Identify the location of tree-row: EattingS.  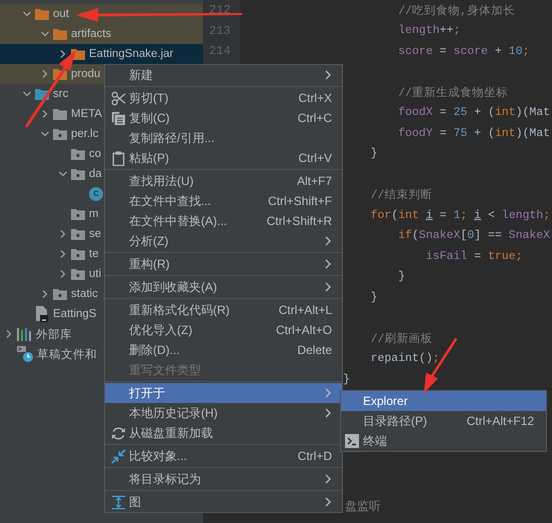
(52, 314).